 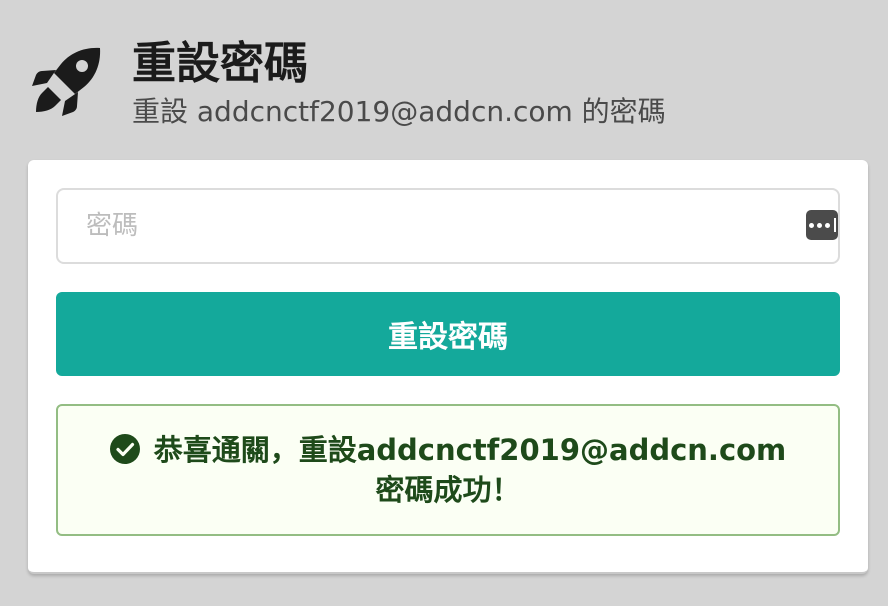 What do you see at coordinates (220, 63) in the screenshot?
I see `page-title: 重設密碼` at bounding box center [220, 63].